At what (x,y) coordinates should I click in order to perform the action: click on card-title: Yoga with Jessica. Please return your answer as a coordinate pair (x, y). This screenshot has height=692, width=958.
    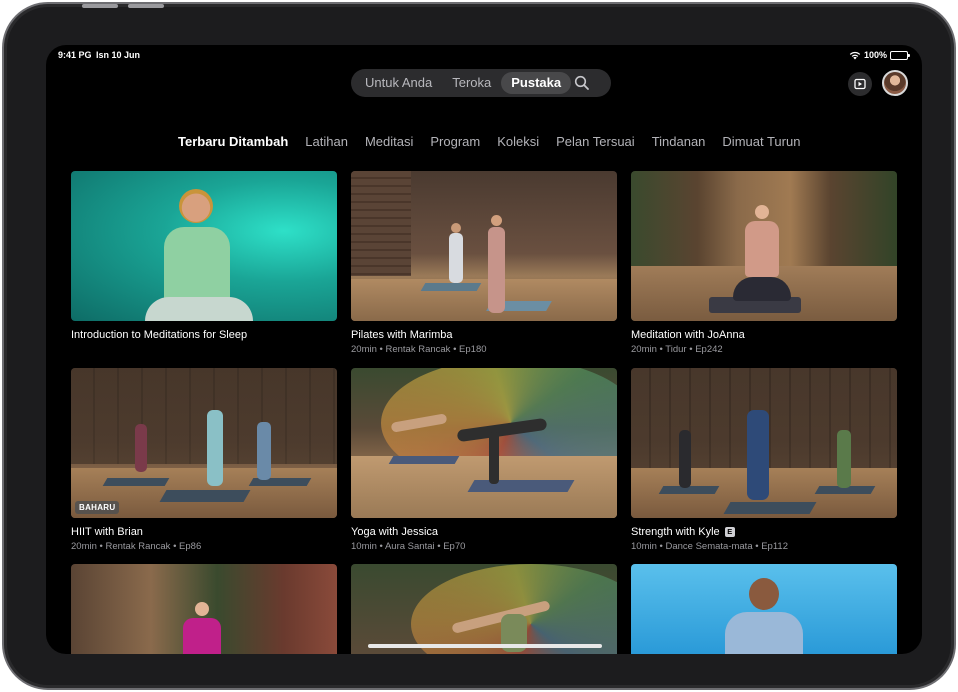
    Looking at the image, I should click on (395, 532).